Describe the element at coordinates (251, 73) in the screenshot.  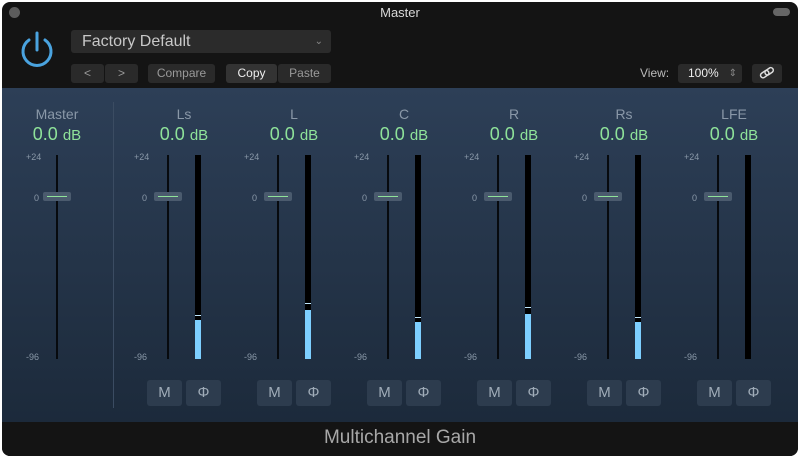
I see `copy-button: Copy` at that location.